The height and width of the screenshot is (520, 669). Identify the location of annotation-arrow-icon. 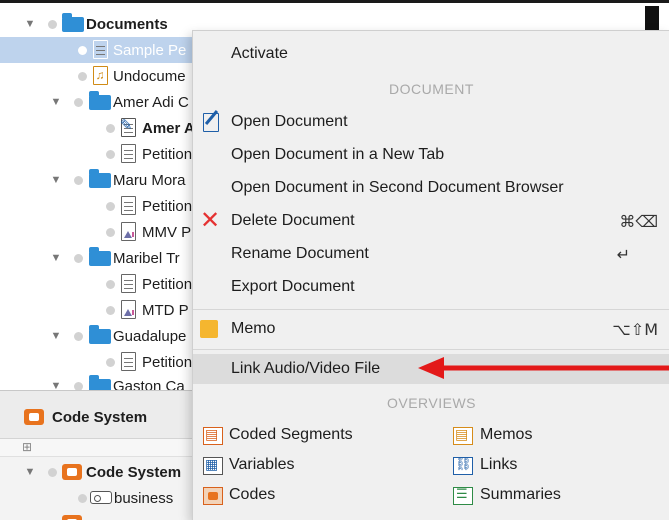
(543, 368).